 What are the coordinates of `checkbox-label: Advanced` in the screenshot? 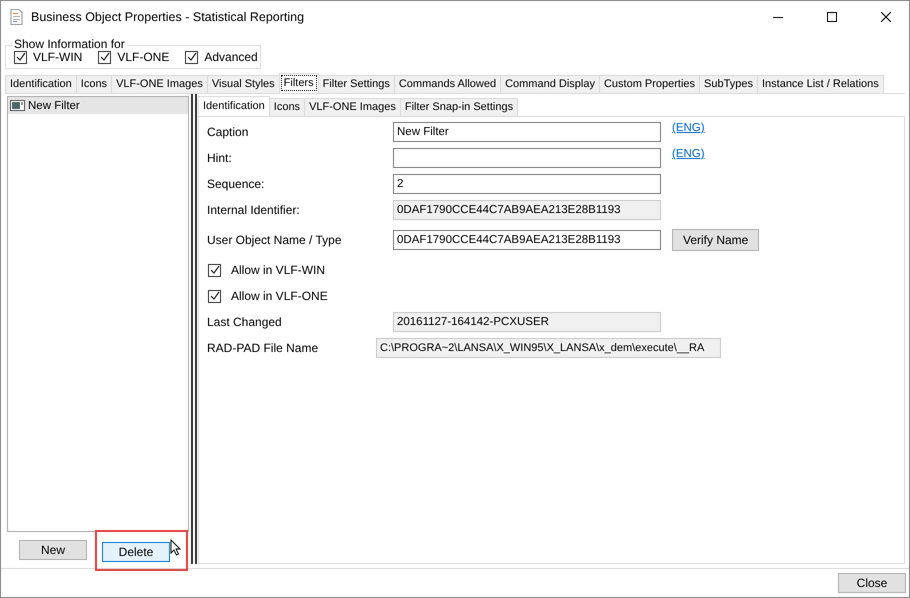 It's located at (231, 57).